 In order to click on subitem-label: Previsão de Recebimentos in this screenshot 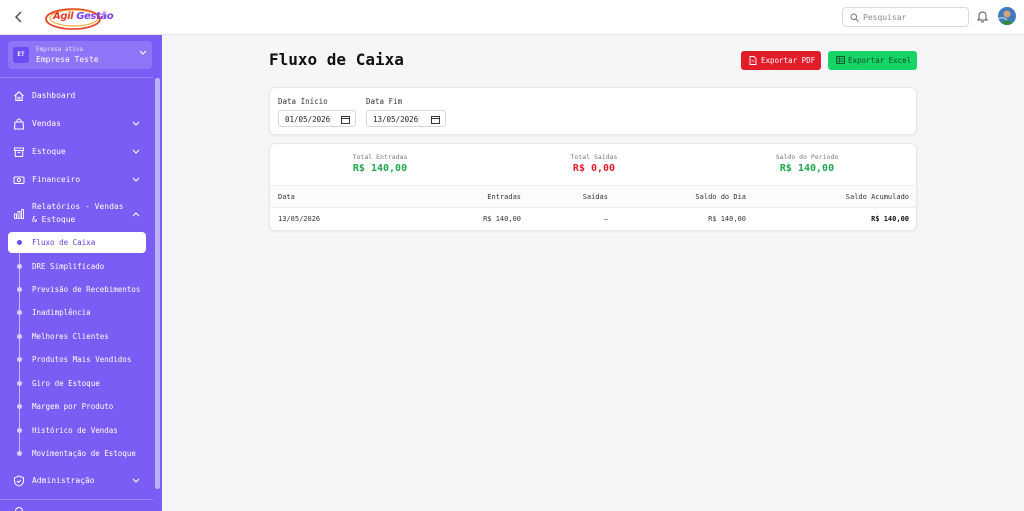, I will do `click(86, 289)`.